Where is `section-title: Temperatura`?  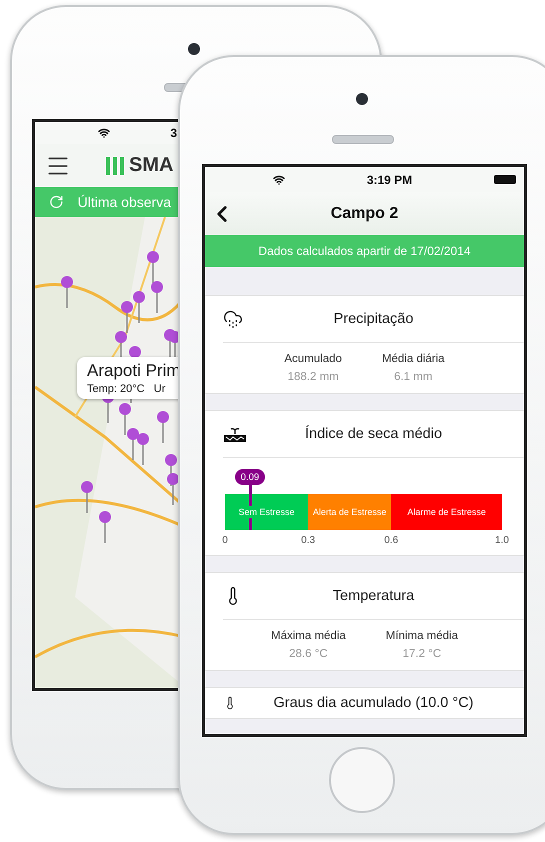
section-title: Temperatura is located at coordinates (374, 596).